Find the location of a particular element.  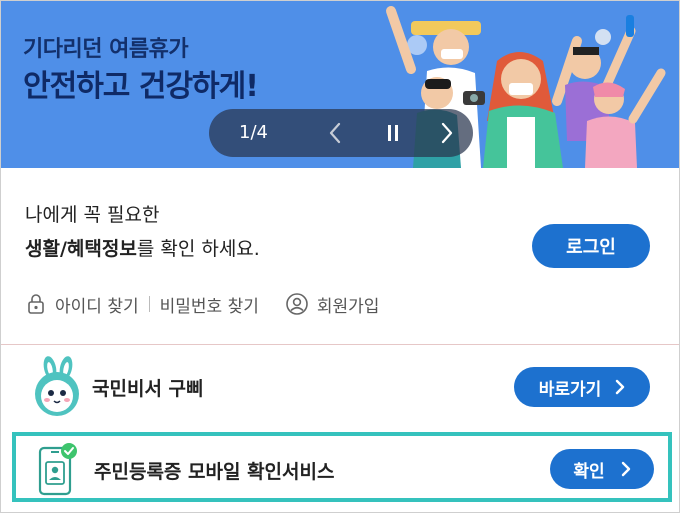

find-password-link: 비밀번호 찾기 is located at coordinates (209, 304).